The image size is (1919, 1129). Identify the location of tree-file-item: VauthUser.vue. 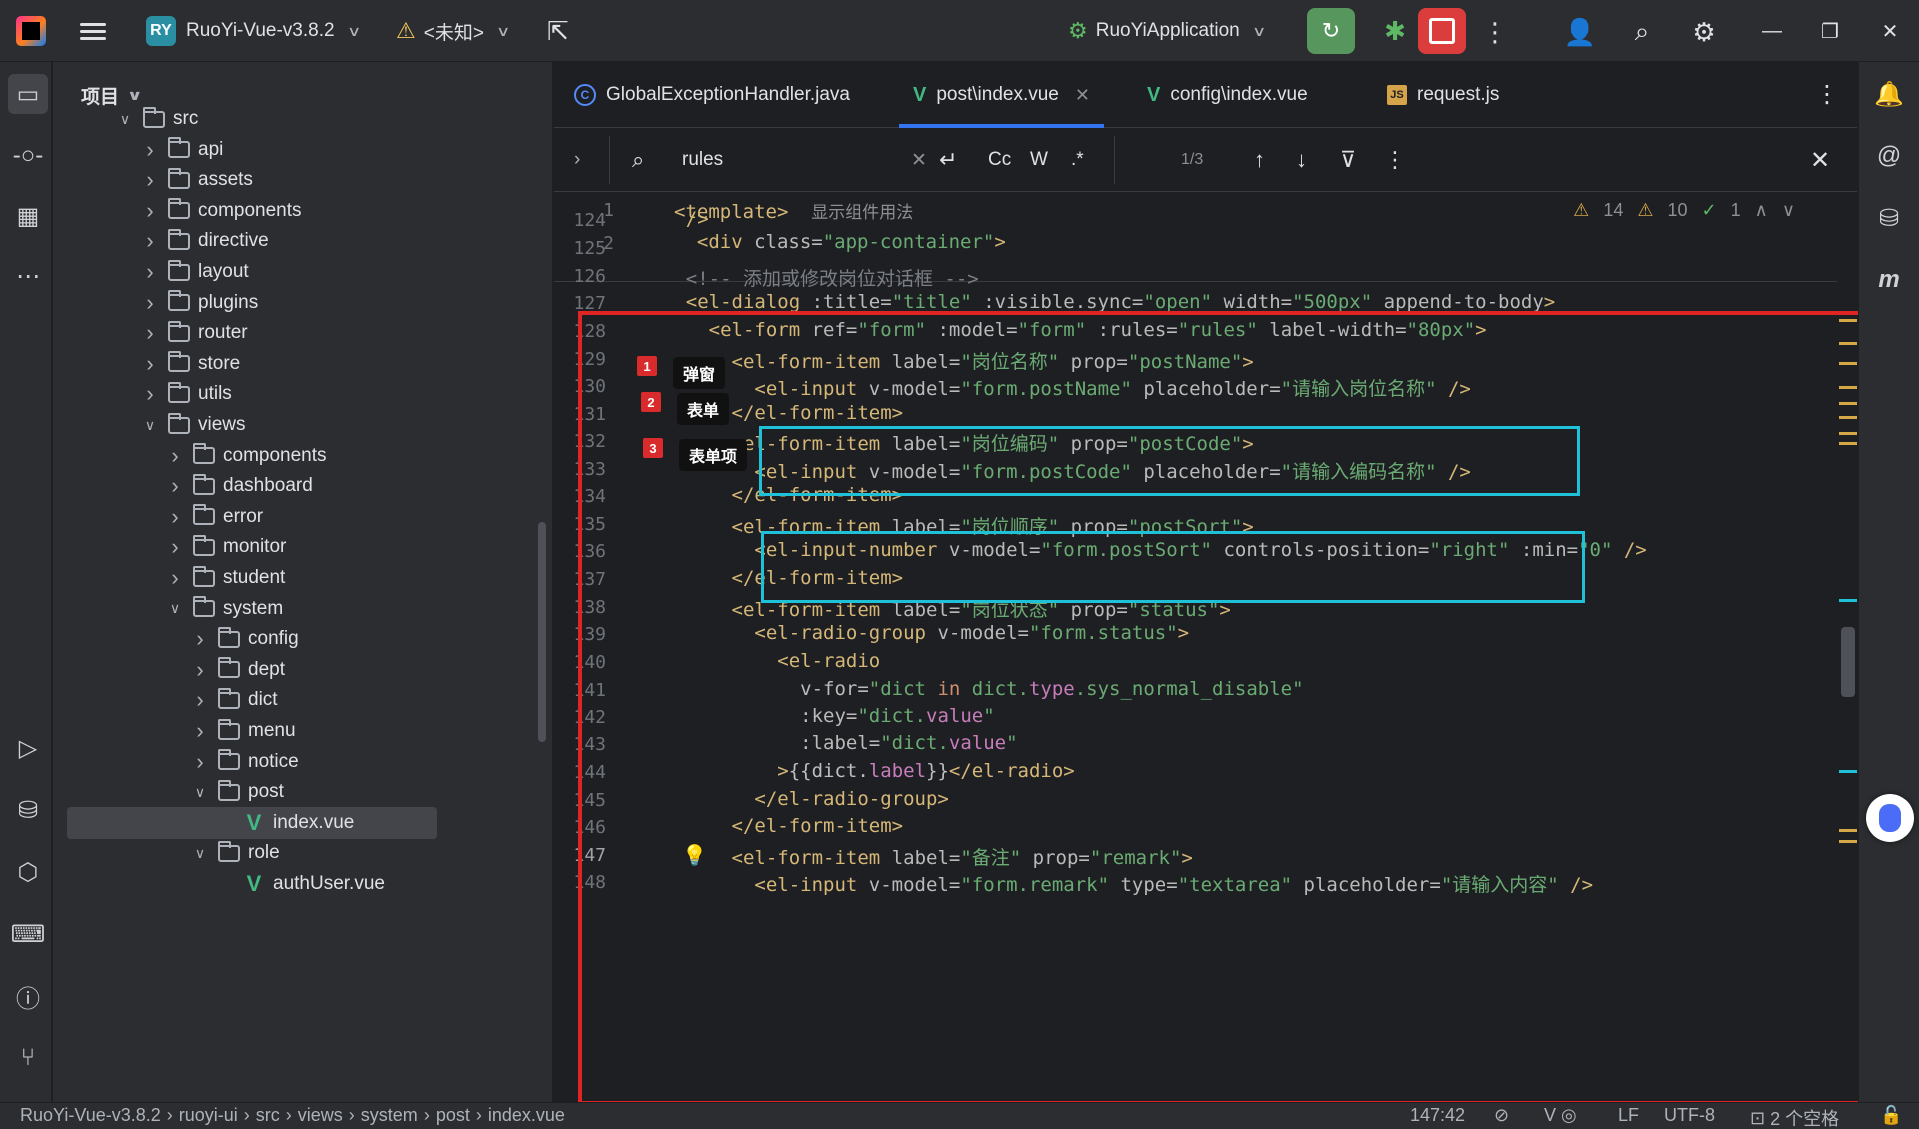
(299, 884).